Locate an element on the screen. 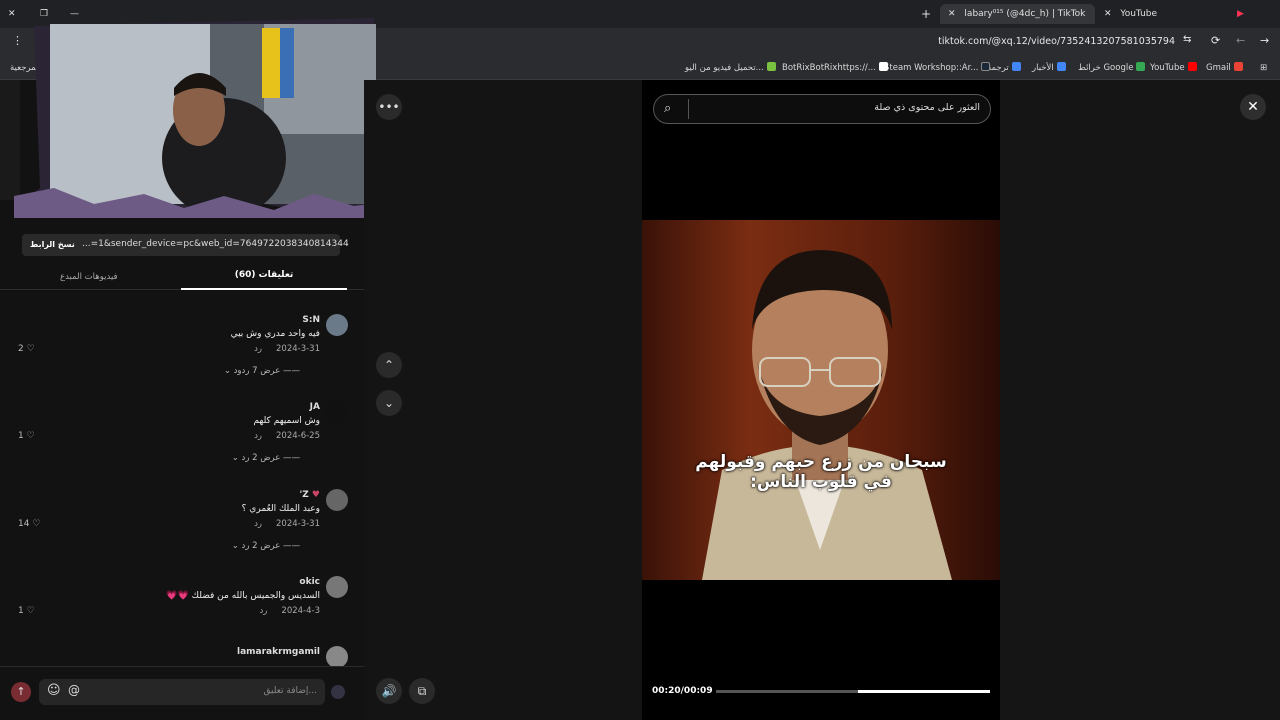  search-input: العثور على محتوى ذي صلة is located at coordinates (927, 107).